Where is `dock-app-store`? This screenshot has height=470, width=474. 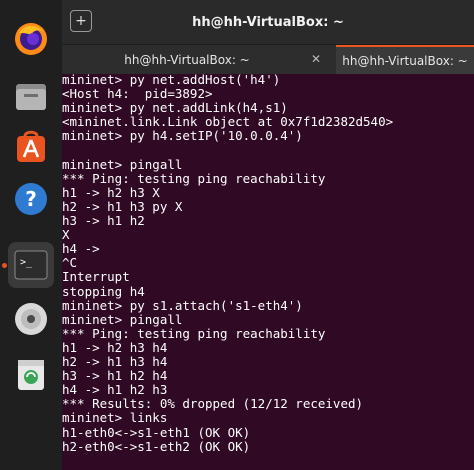
dock-app-store is located at coordinates (31, 147).